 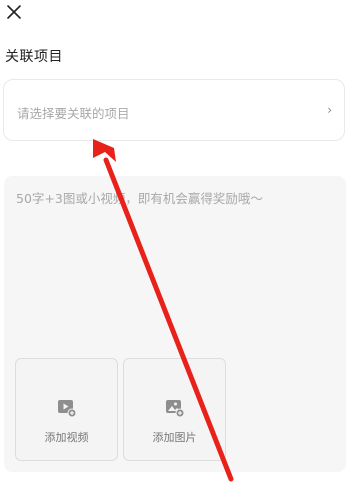 What do you see at coordinates (174, 110) in the screenshot?
I see `select-project-row: 请选择要关联的项目 ›` at bounding box center [174, 110].